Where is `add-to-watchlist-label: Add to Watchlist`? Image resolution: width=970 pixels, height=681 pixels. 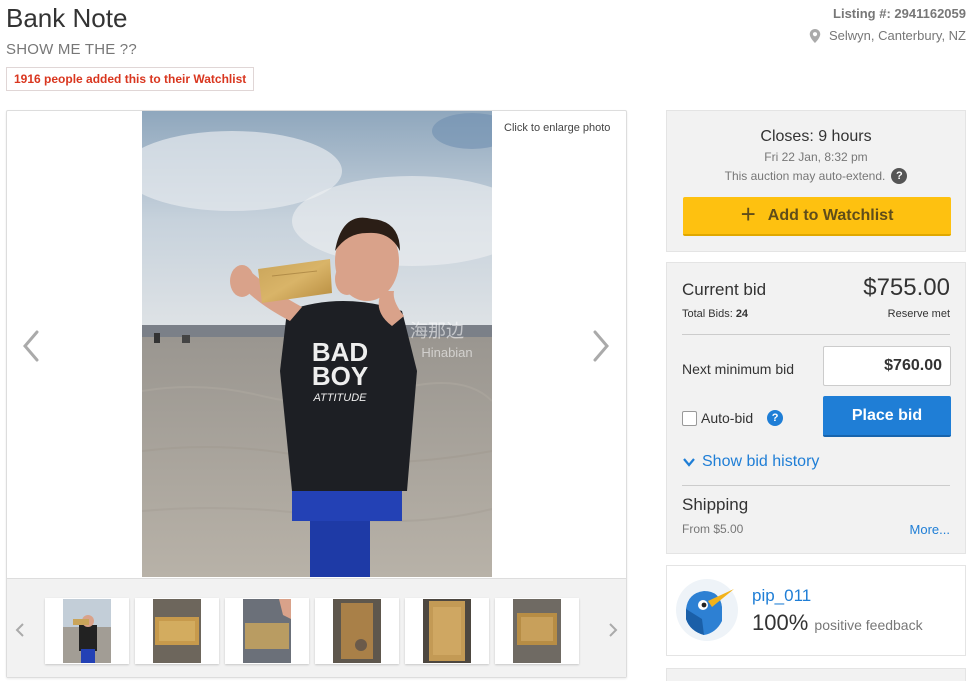 add-to-watchlist-label: Add to Watchlist is located at coordinates (830, 215).